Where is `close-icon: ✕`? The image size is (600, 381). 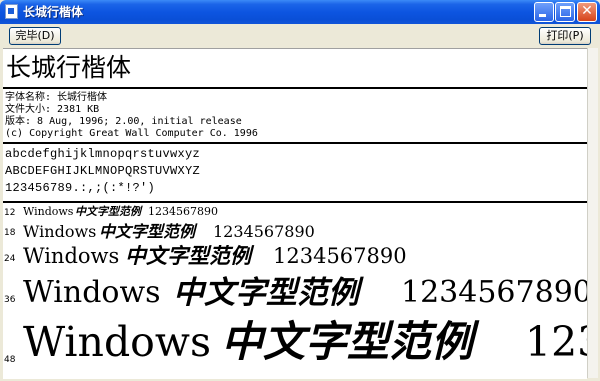
close-icon: ✕ is located at coordinates (587, 11).